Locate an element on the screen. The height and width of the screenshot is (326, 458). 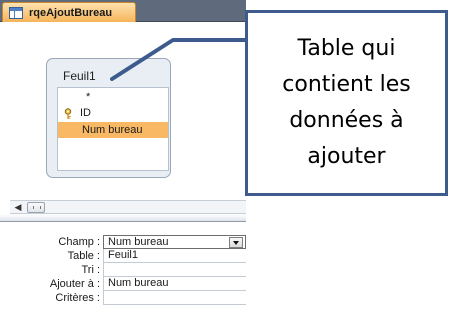
field-list: * ID Num bureau is located at coordinates (113, 129).